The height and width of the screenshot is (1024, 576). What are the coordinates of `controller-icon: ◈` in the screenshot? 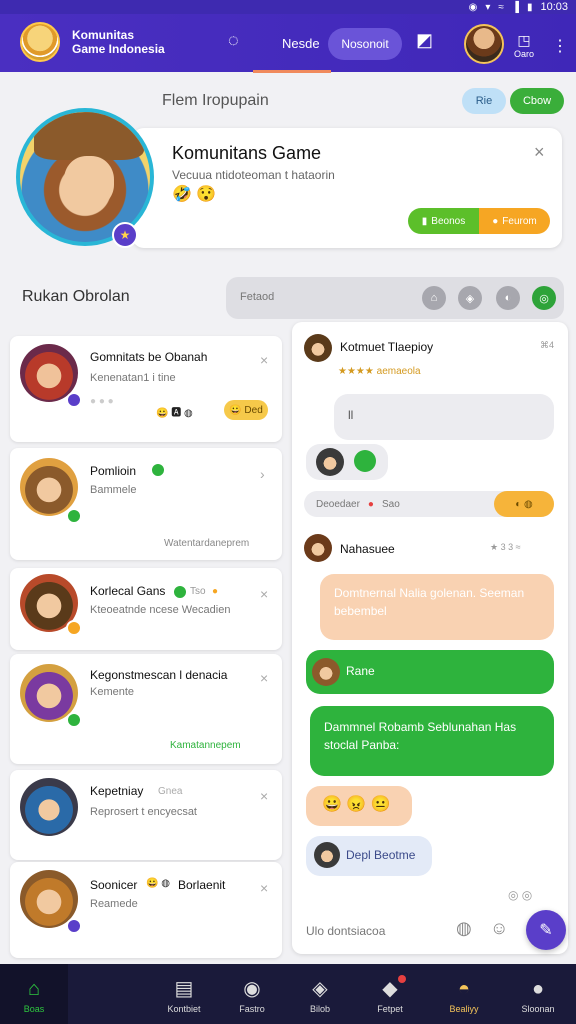 It's located at (320, 989).